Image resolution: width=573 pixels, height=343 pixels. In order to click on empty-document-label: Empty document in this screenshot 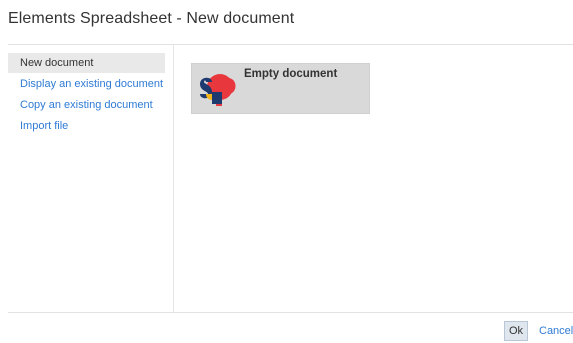, I will do `click(291, 74)`.